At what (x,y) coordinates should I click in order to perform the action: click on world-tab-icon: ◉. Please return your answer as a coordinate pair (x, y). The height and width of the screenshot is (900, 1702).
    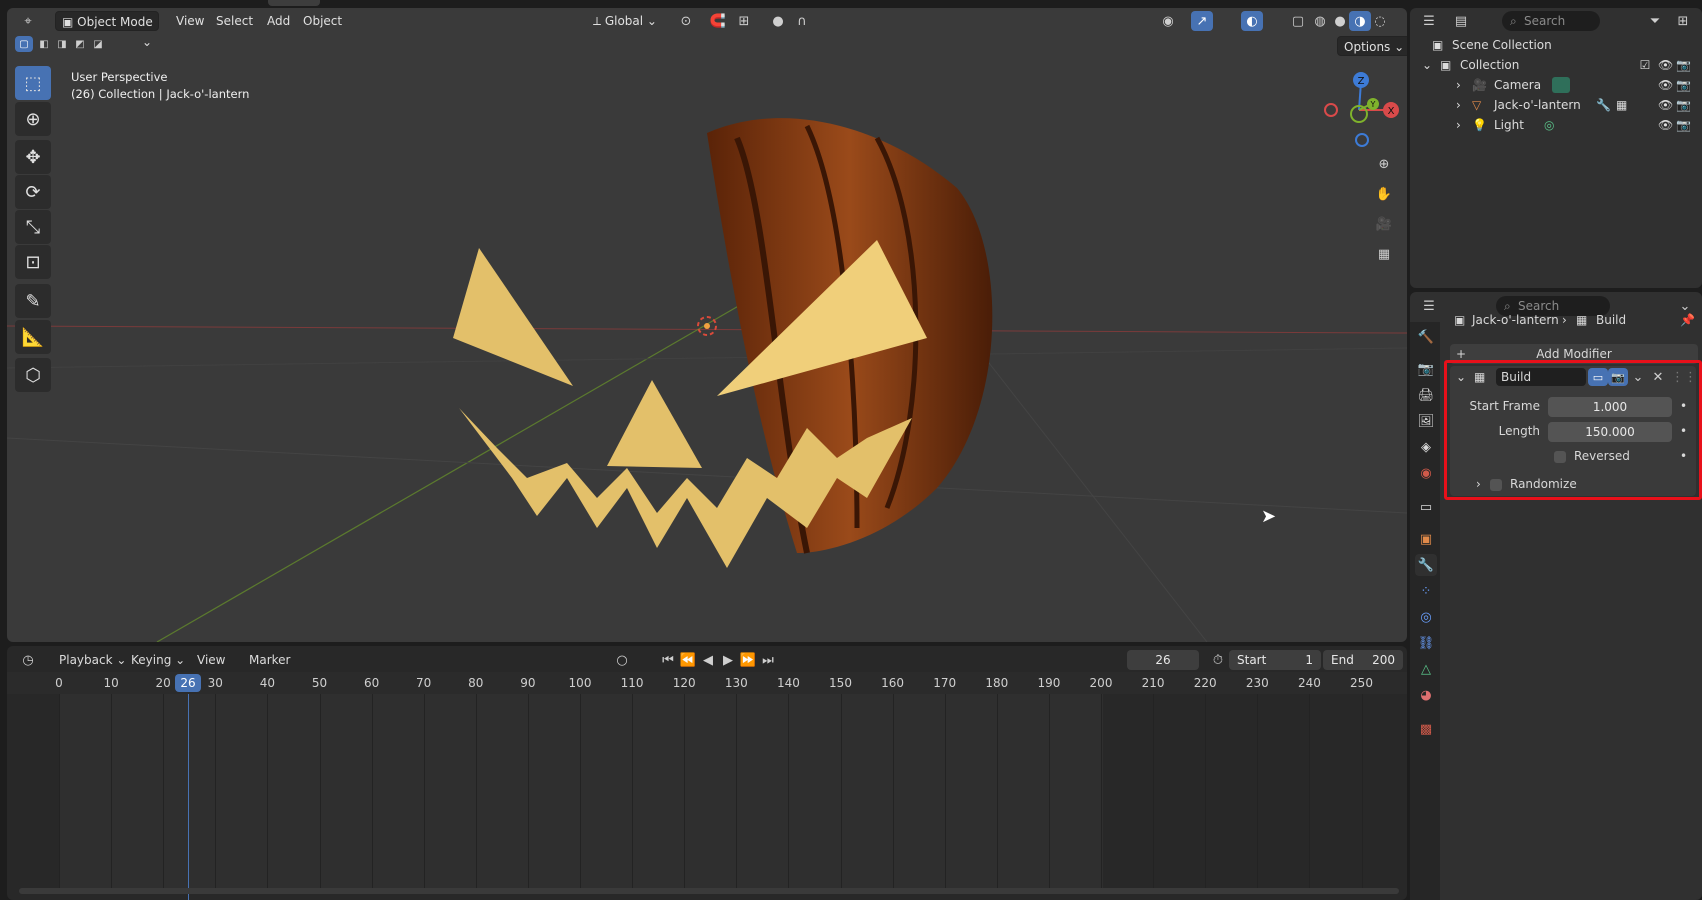
    Looking at the image, I should click on (1426, 473).